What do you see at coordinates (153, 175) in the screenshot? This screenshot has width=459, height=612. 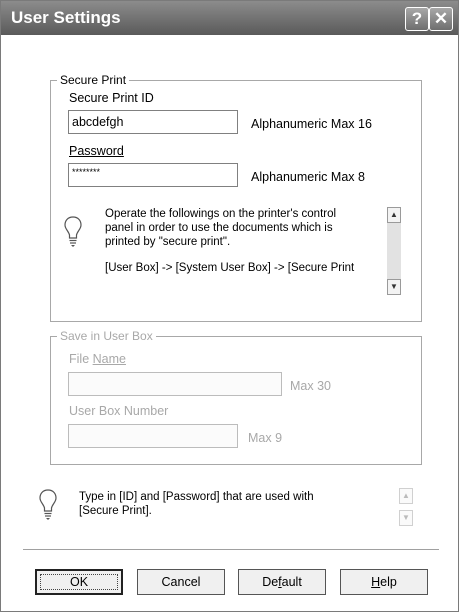 I see `password-input: ********` at bounding box center [153, 175].